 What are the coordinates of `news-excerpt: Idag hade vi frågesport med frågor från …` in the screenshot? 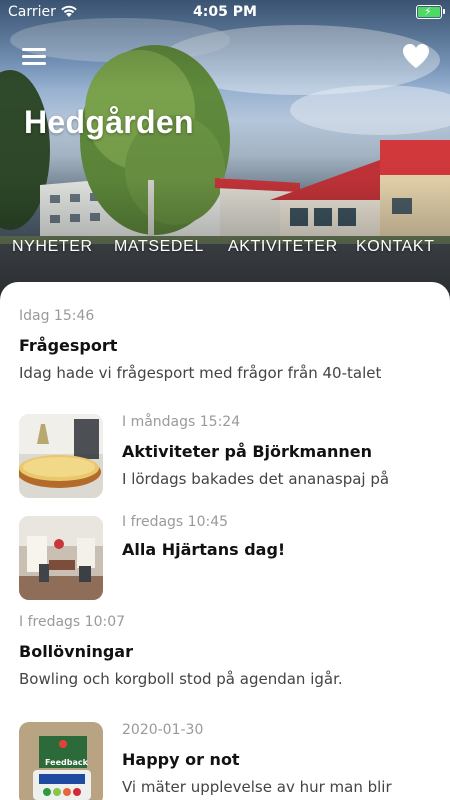 It's located at (200, 373).